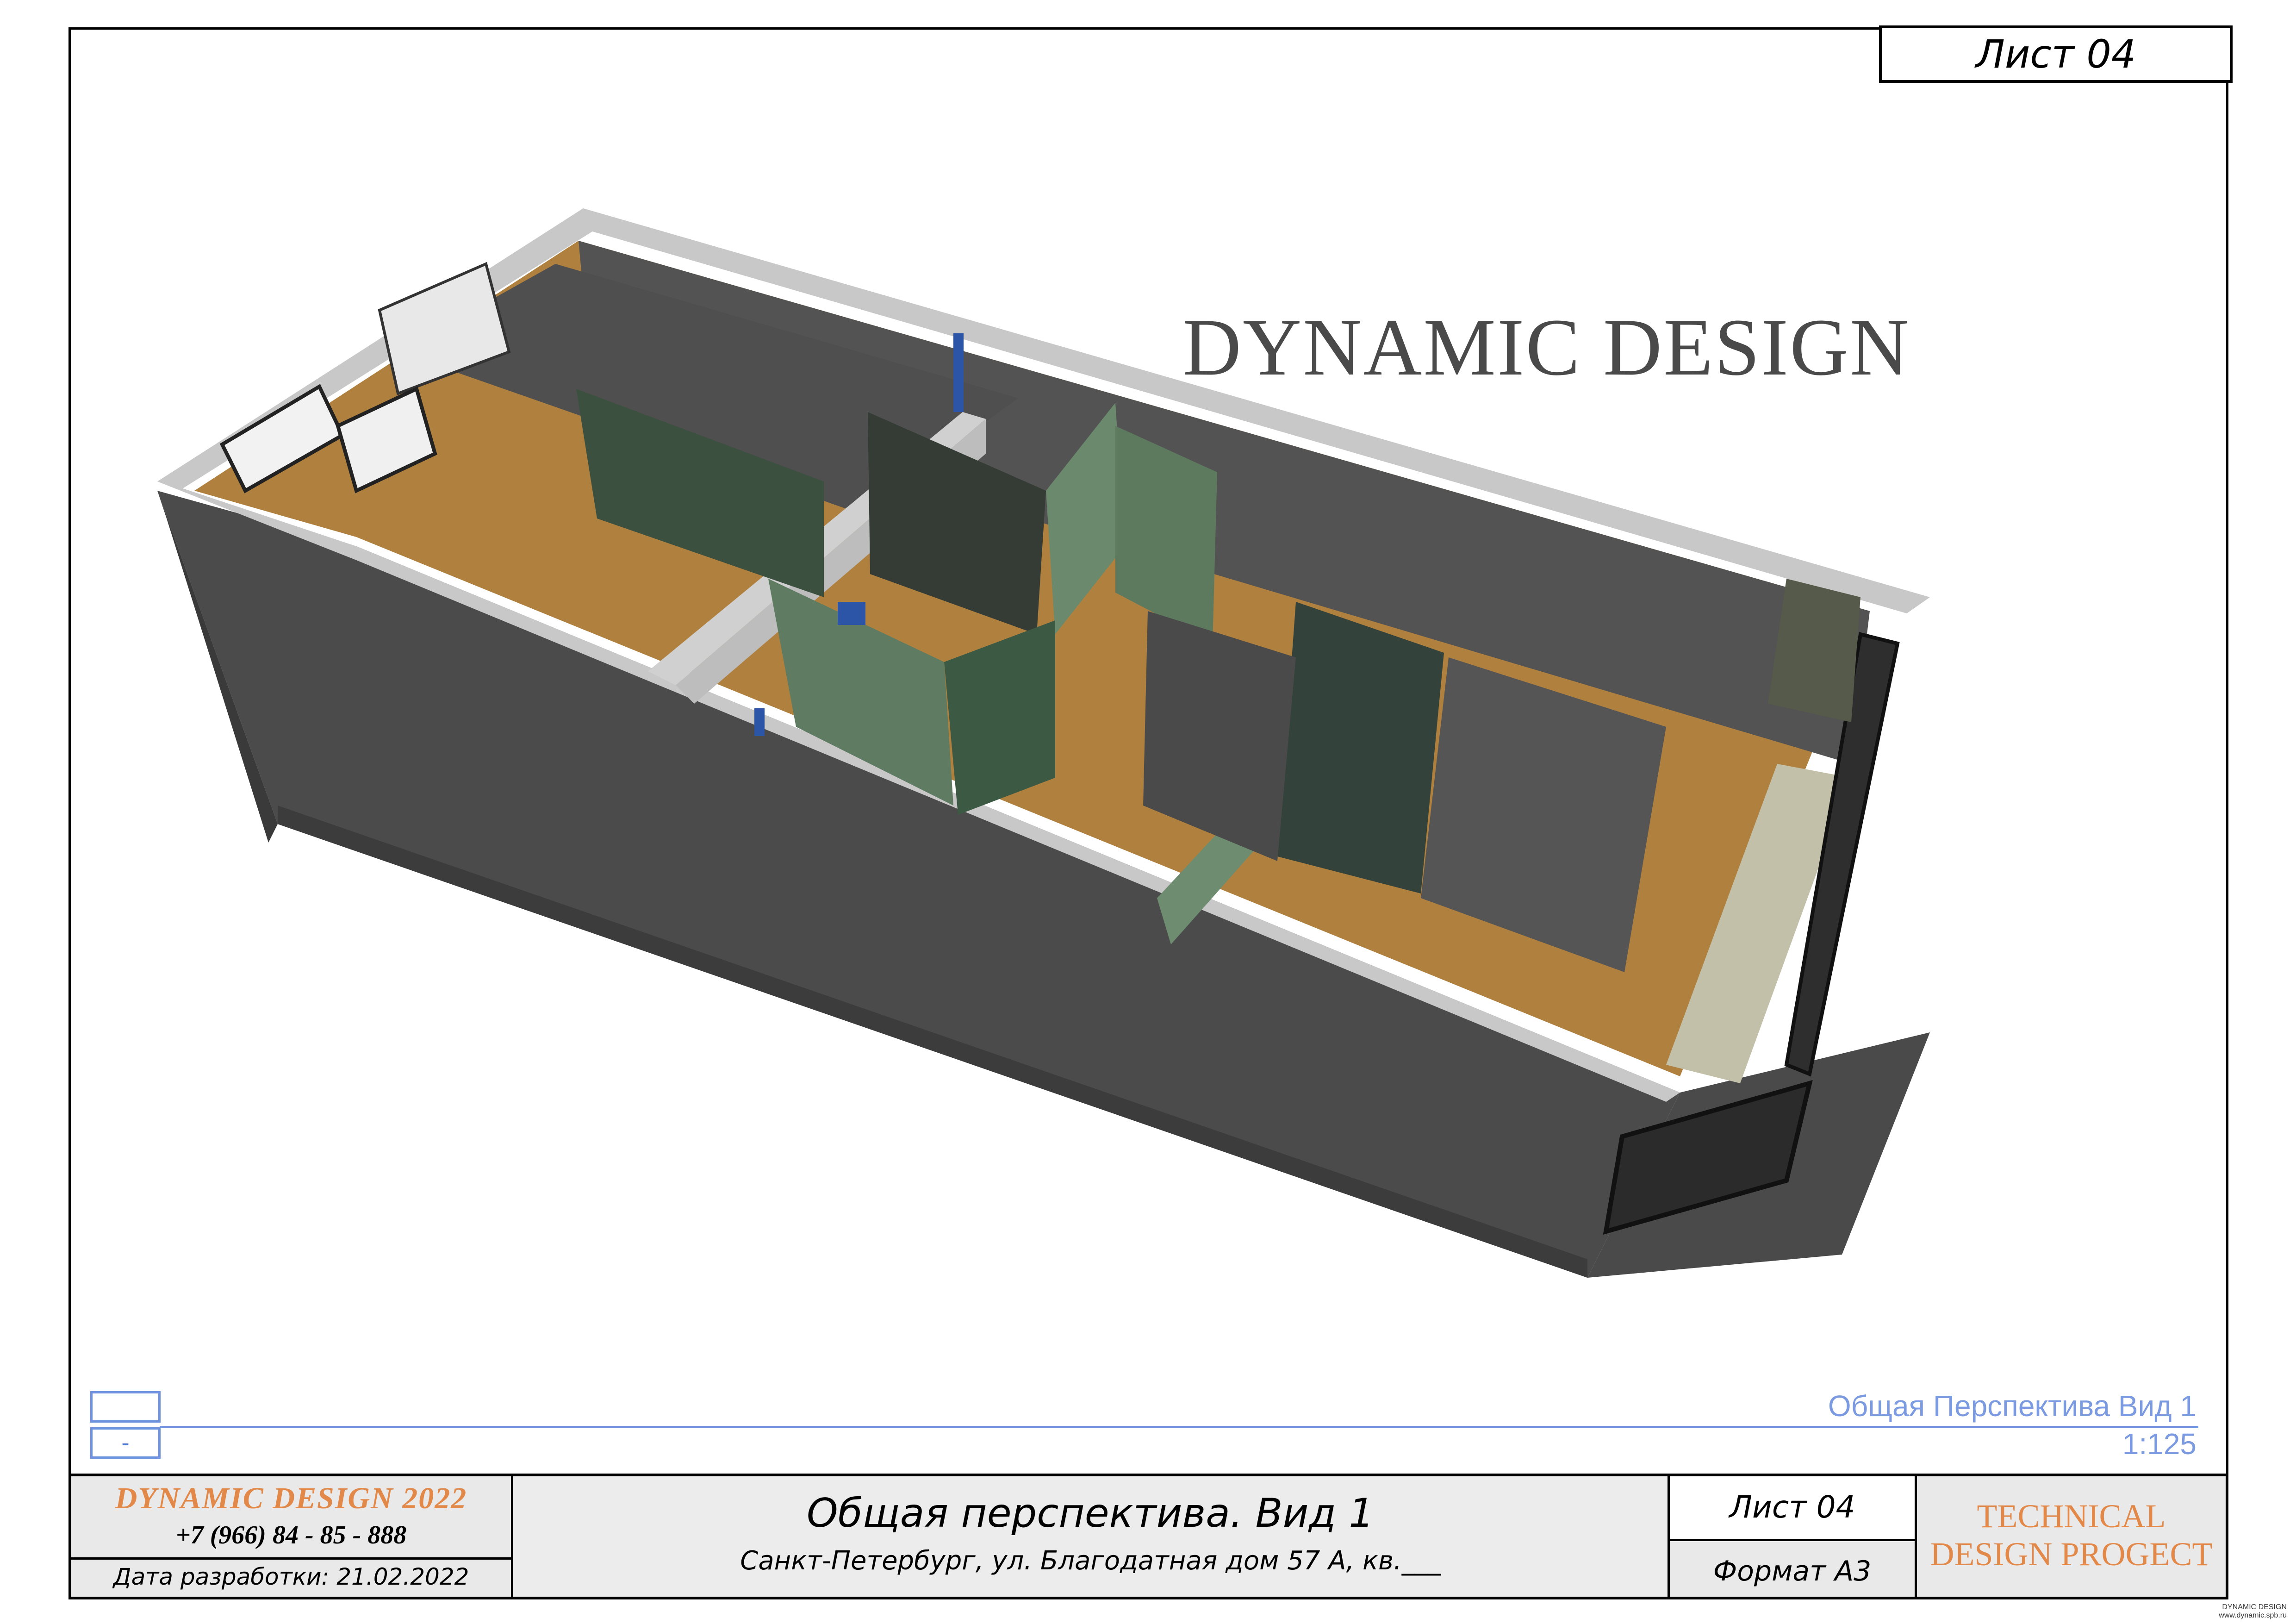  Describe the element at coordinates (1090, 1513) in the screenshot. I see `drawing-title: Общая перспектива. Вид 1` at that location.